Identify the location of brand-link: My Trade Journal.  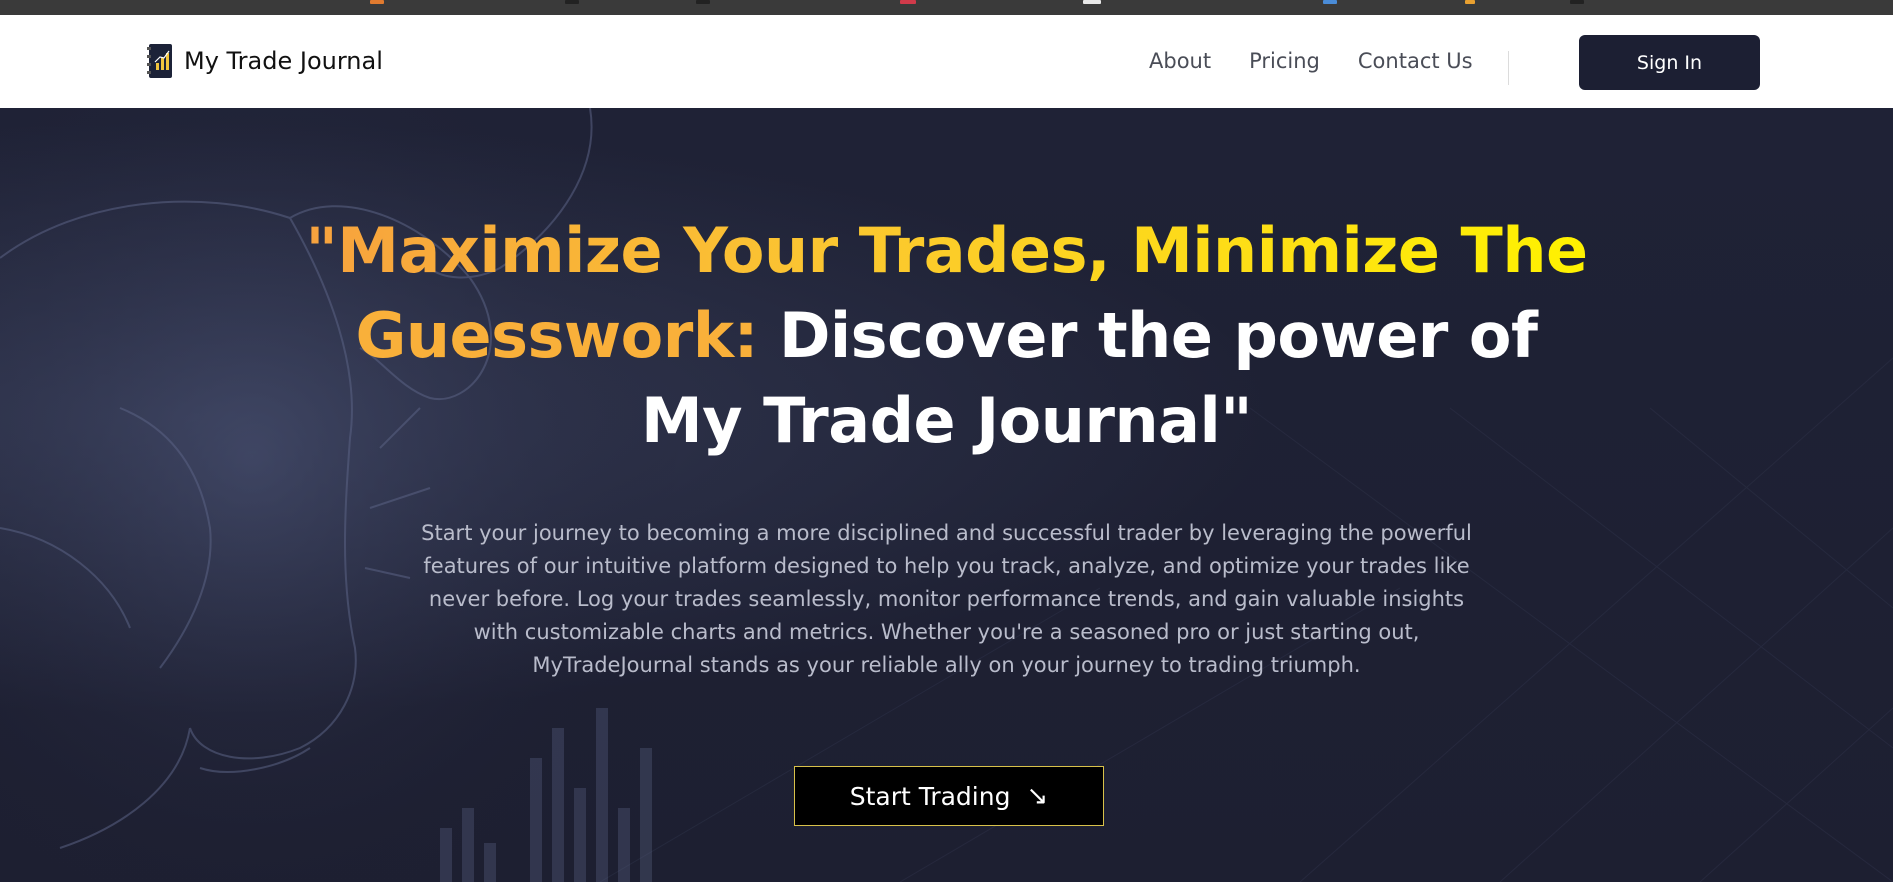
(264, 61).